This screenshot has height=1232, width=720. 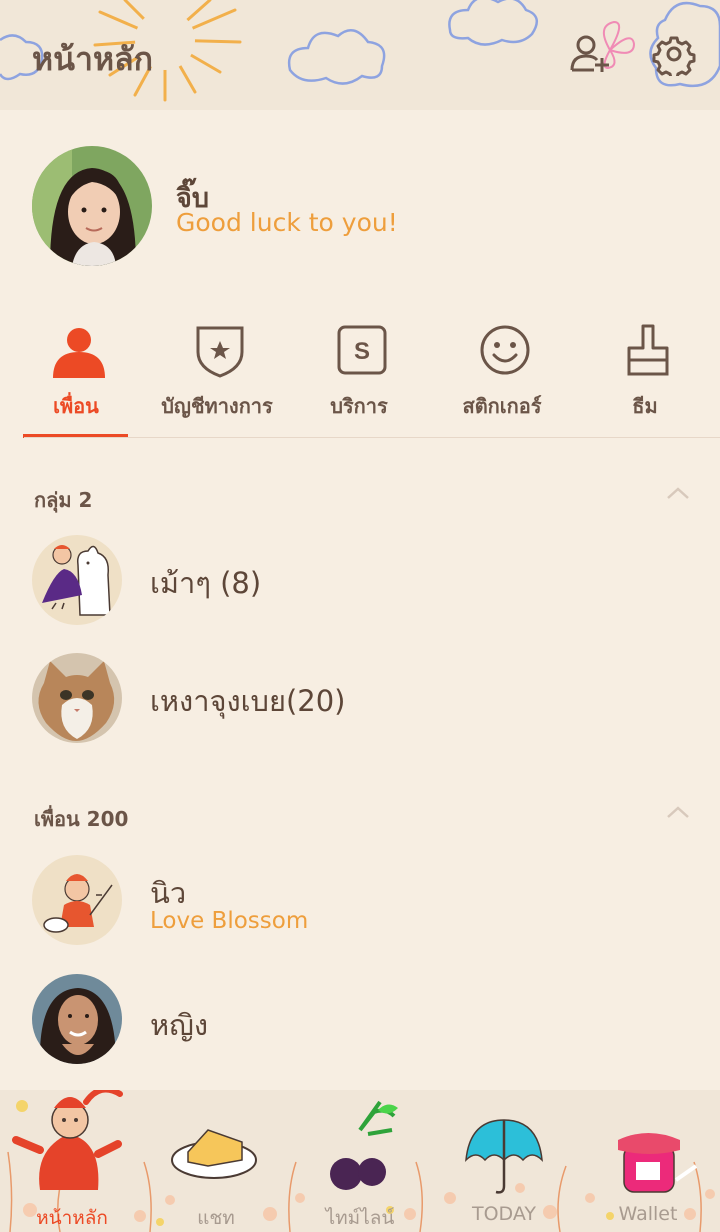 What do you see at coordinates (287, 222) in the screenshot?
I see `profile-status-message: Good luck to you!` at bounding box center [287, 222].